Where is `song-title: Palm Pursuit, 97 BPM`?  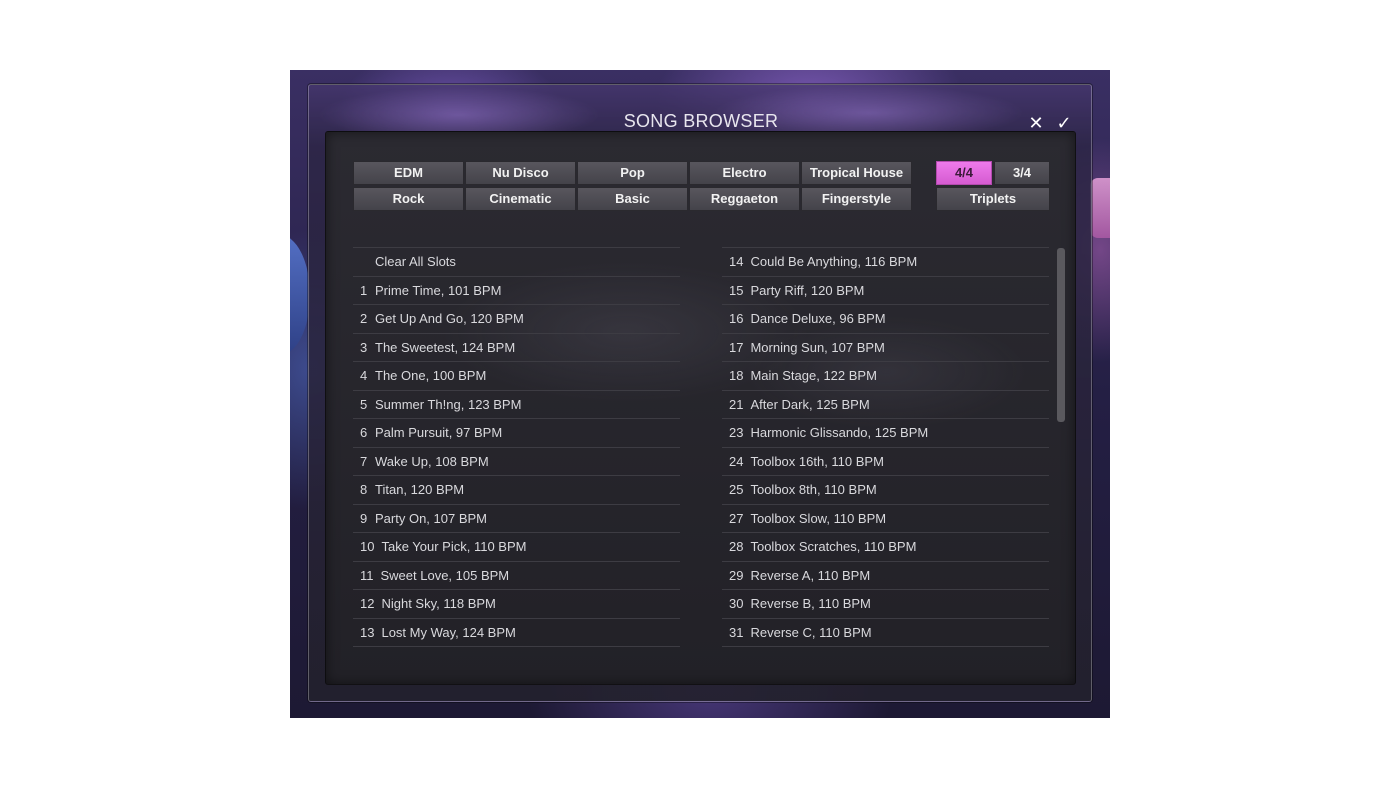
song-title: Palm Pursuit, 97 BPM is located at coordinates (439, 432).